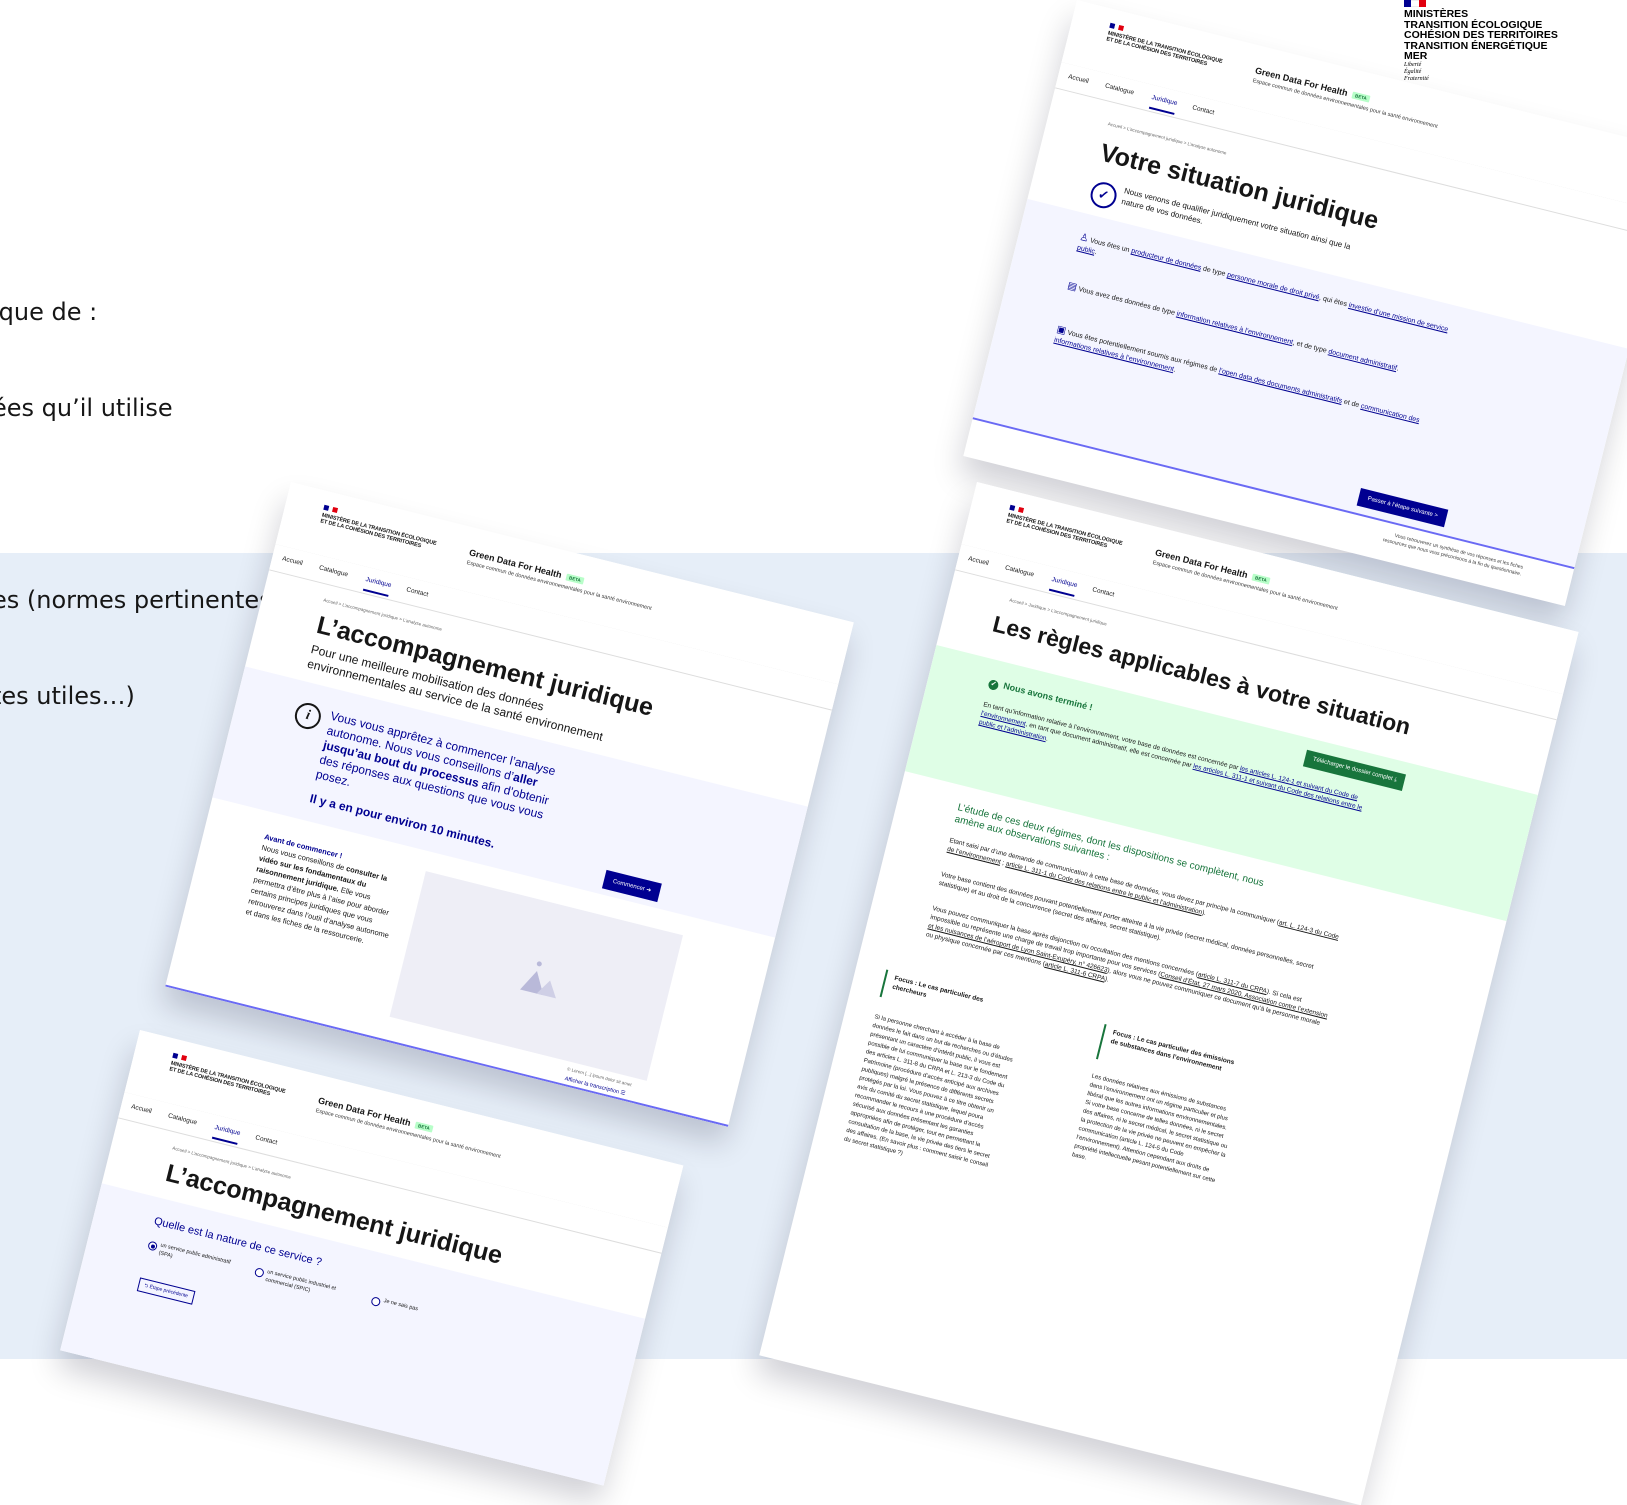  I want to click on text: et de, so click(1351, 404).